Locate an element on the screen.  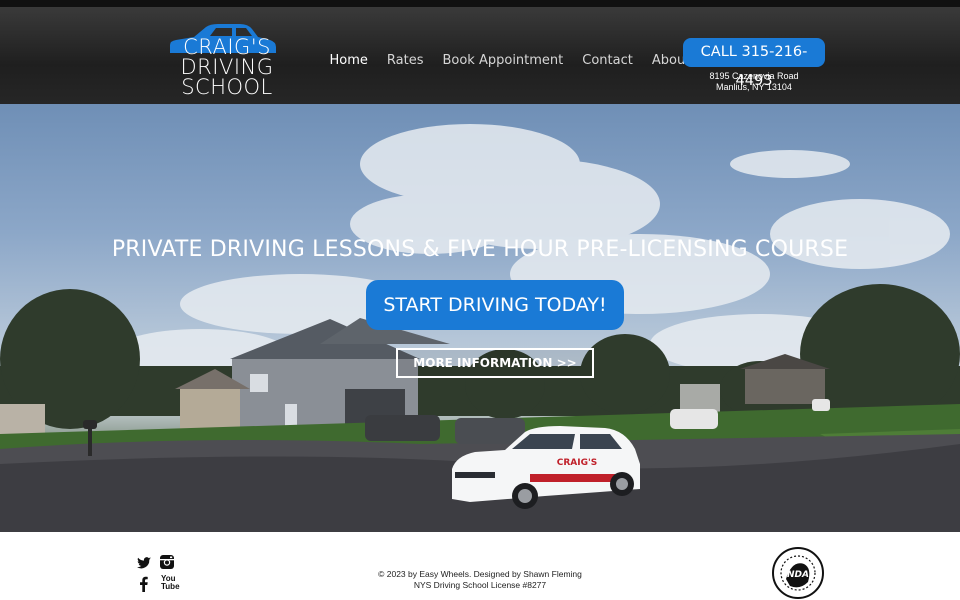
nda-badge-text: NDA is located at coordinates (798, 575).